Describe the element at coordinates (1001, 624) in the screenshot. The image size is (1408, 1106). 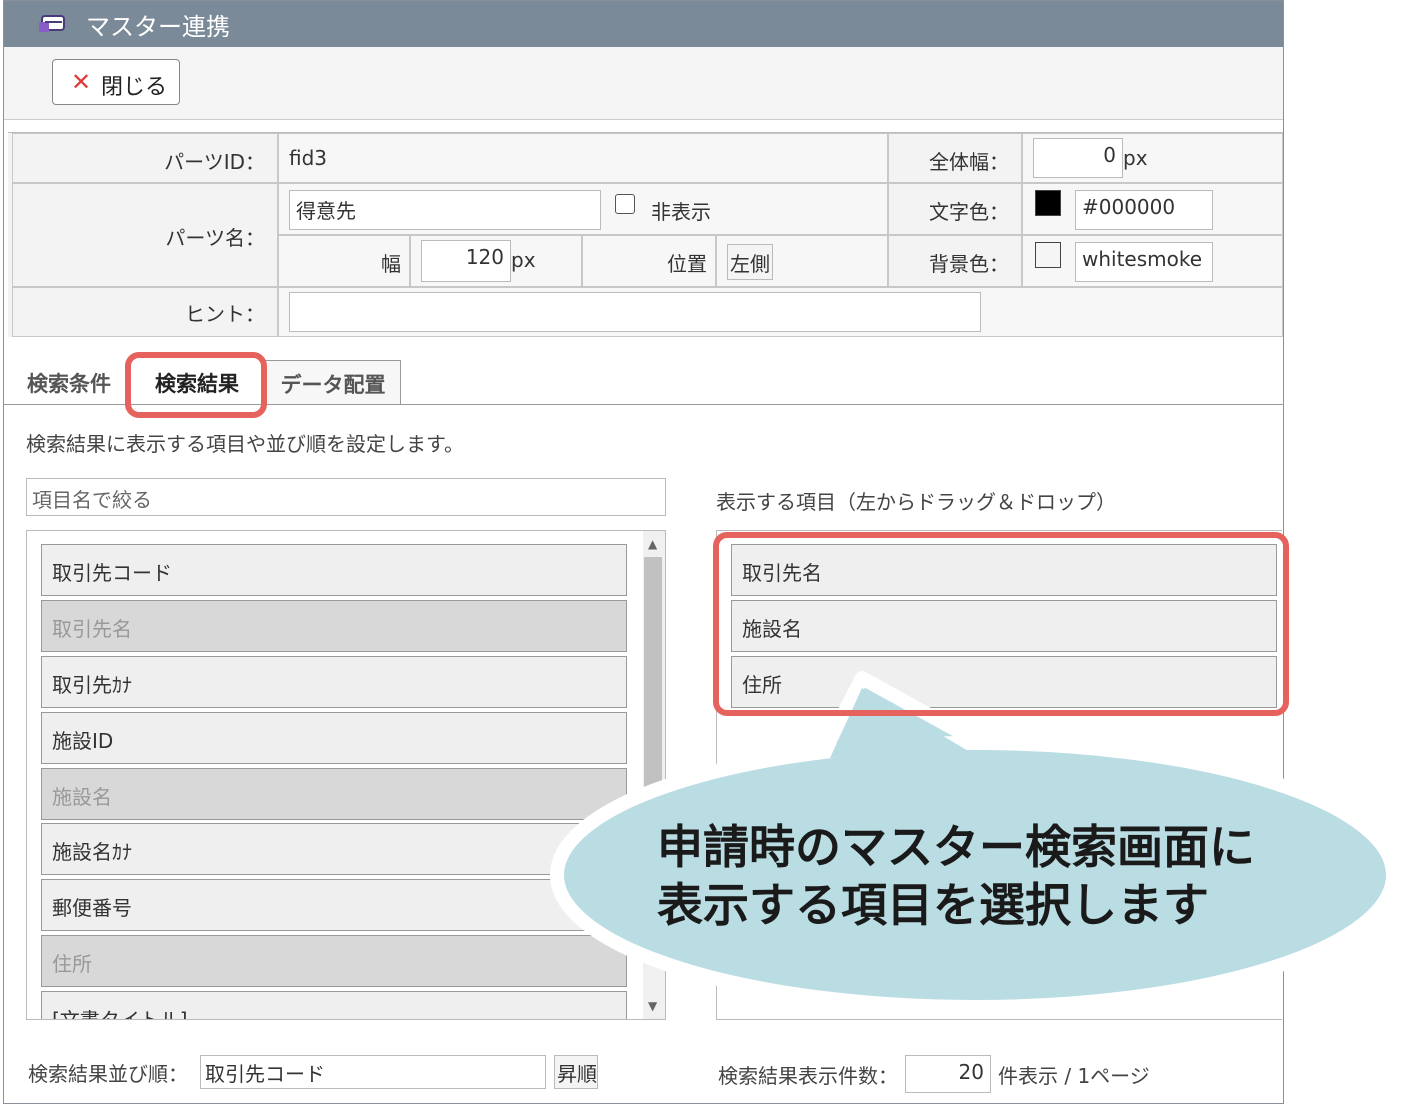
I see `display-items-highlight-frame` at that location.